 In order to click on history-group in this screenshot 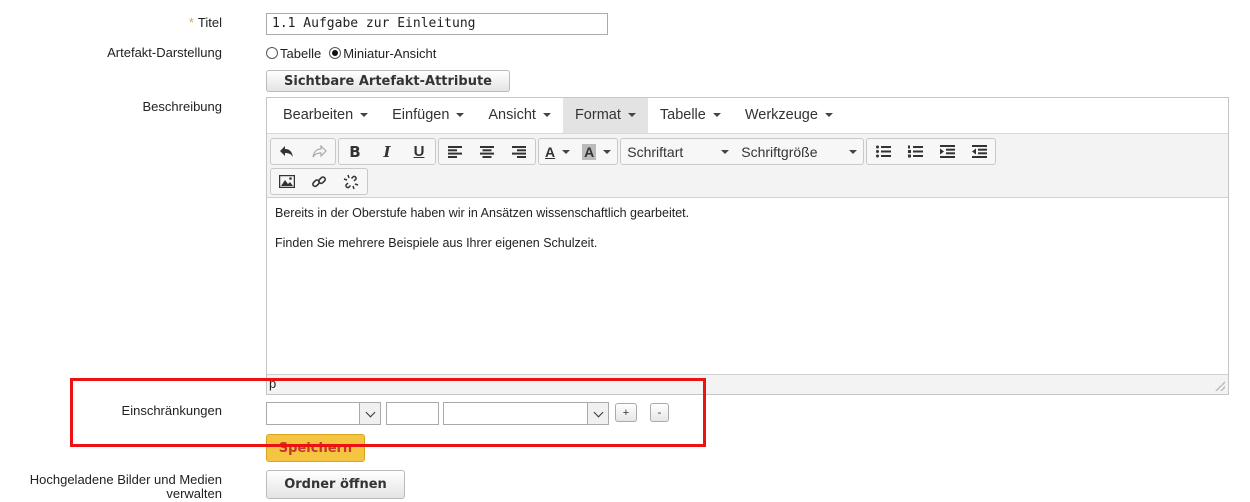, I will do `click(303, 151)`.